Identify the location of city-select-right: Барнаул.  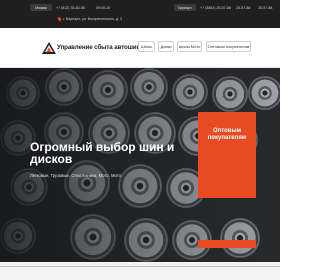
(185, 7).